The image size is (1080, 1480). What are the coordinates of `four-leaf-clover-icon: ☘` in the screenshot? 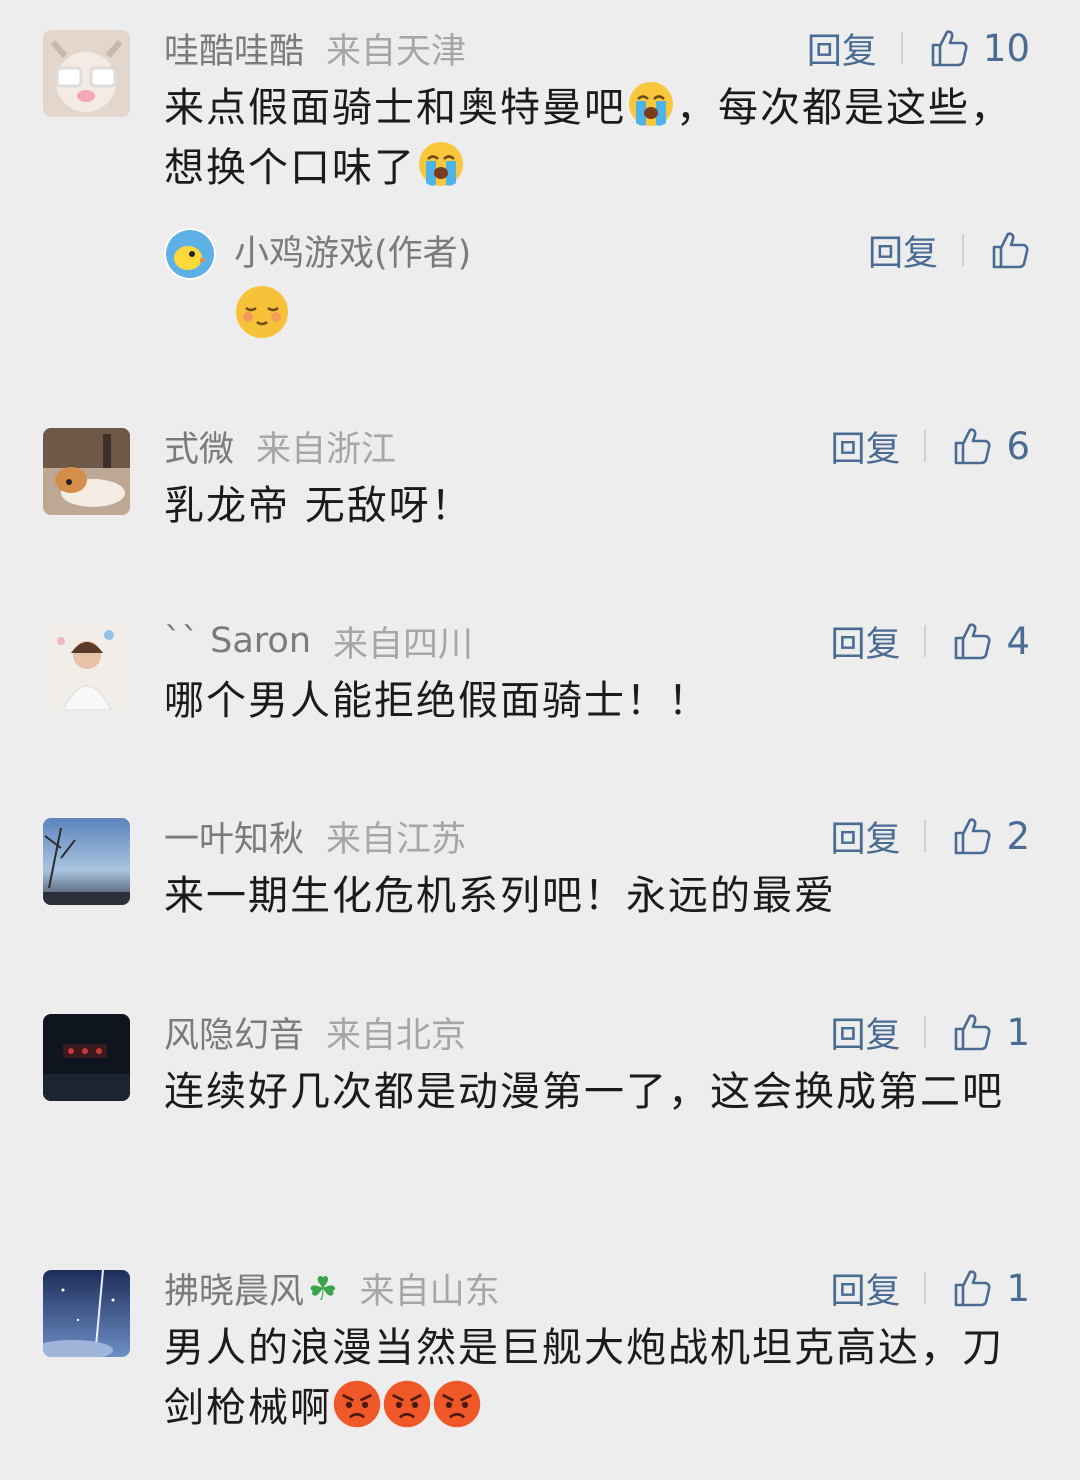 It's located at (323, 1288).